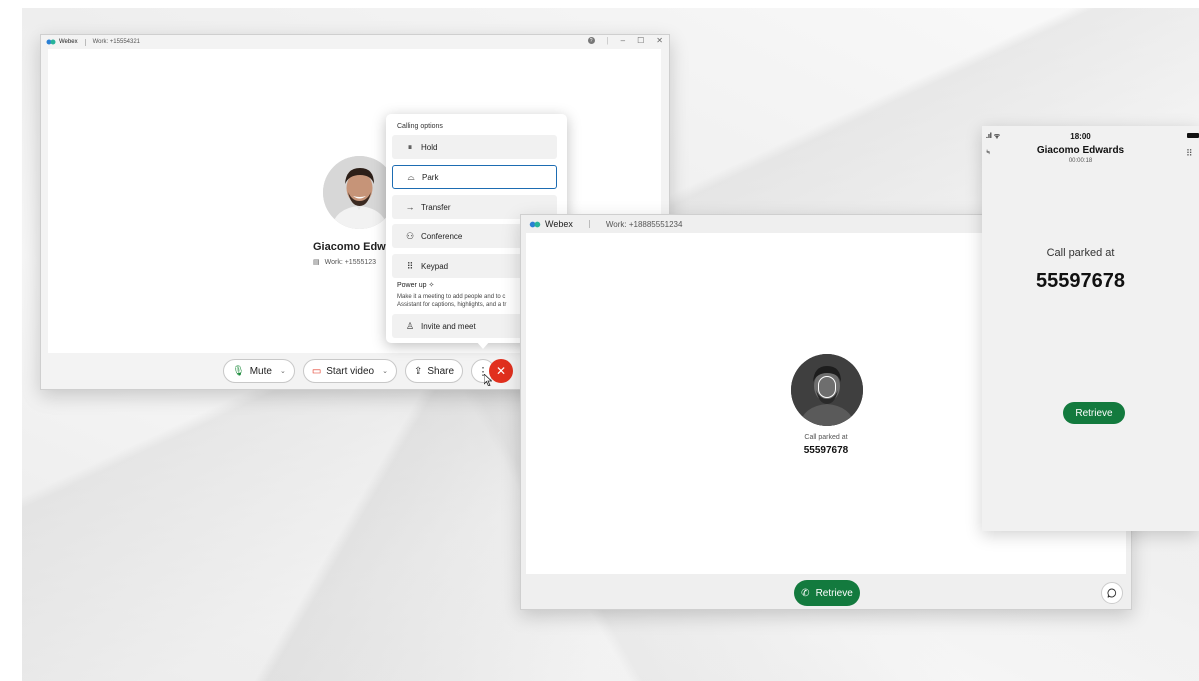 This screenshot has height=681, width=1199. What do you see at coordinates (448, 326) in the screenshot?
I see `menu-item-label: Invite and meet` at bounding box center [448, 326].